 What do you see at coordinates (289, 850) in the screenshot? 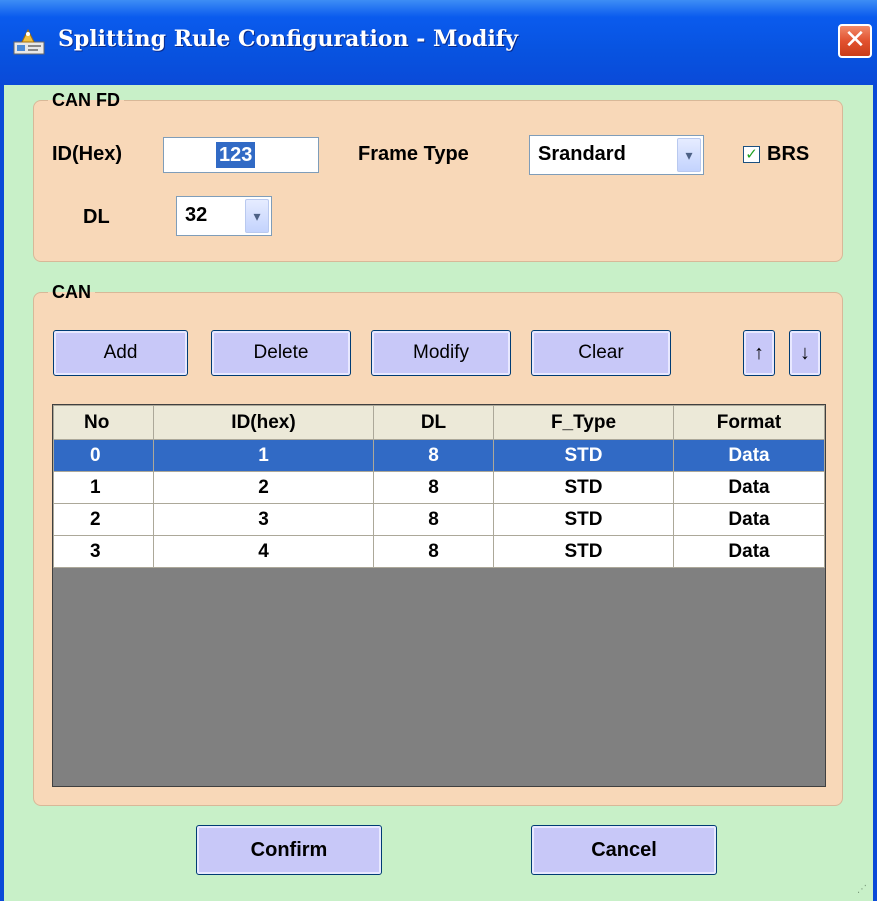
I see `confirm-button: Confirm` at bounding box center [289, 850].